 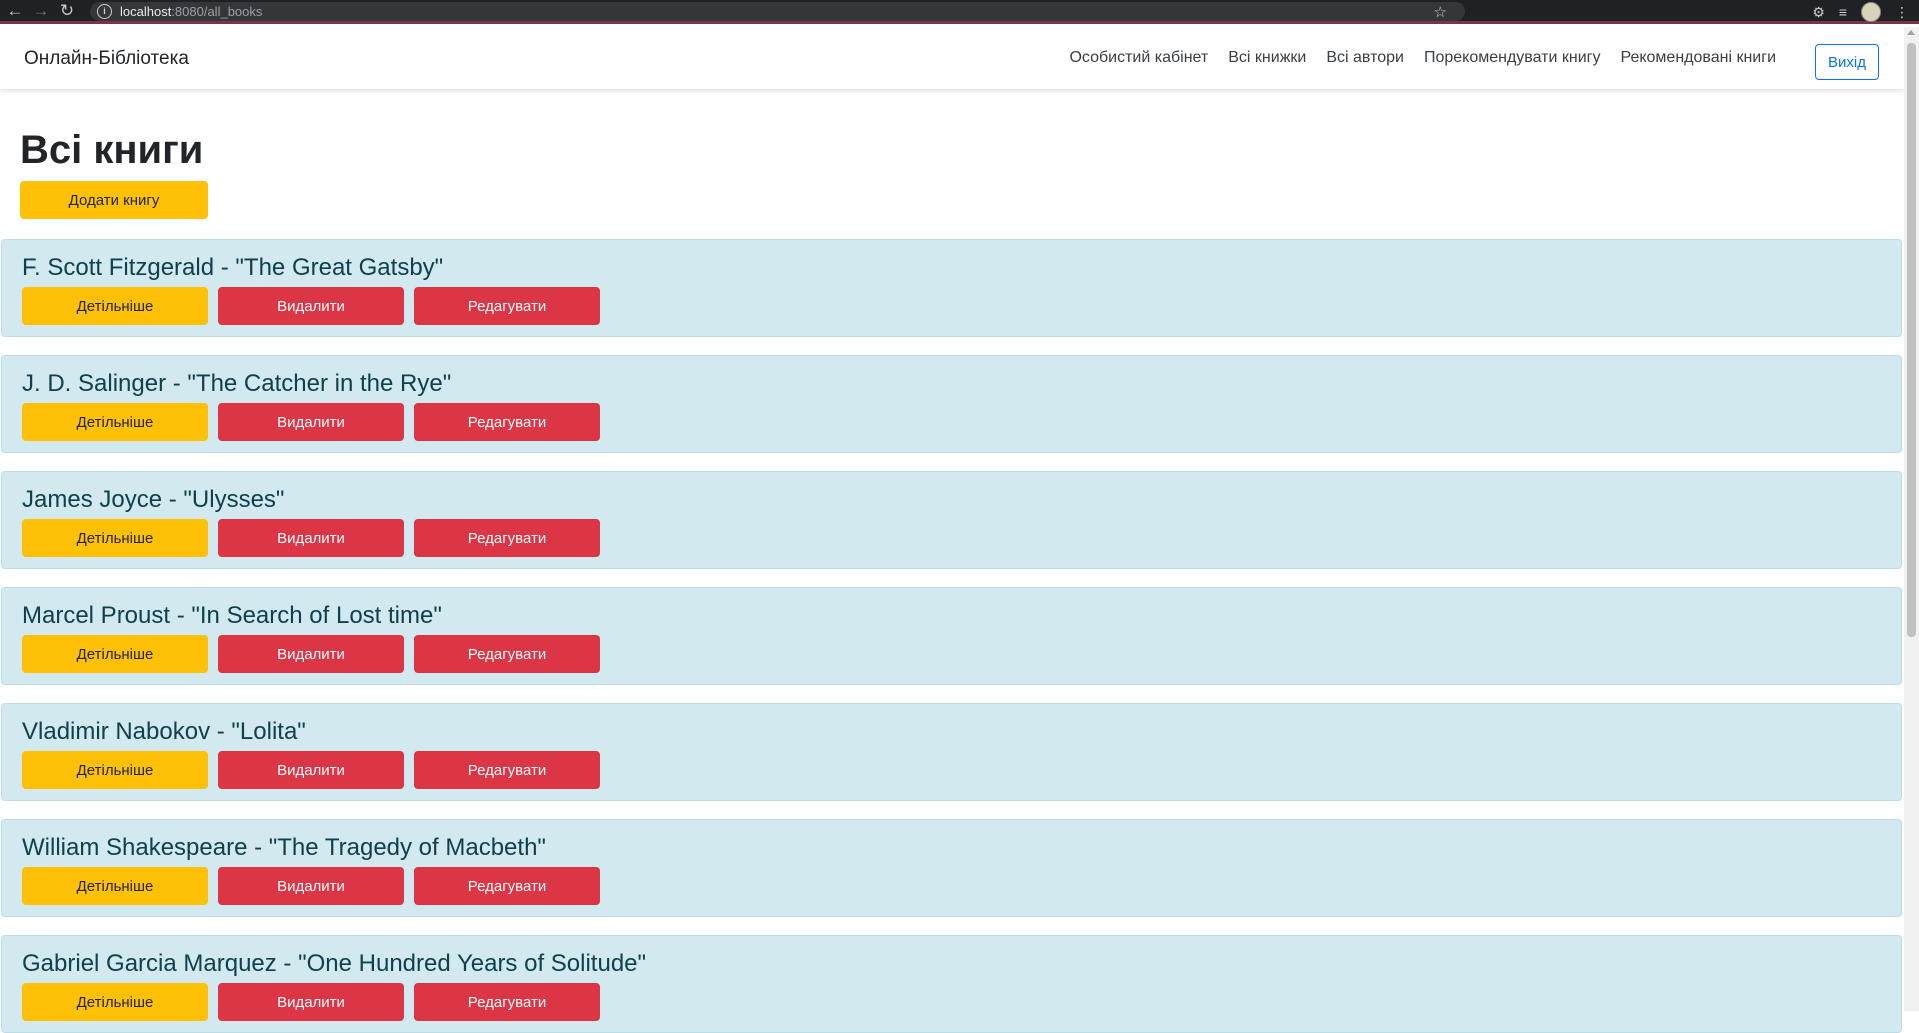 What do you see at coordinates (153, 499) in the screenshot?
I see `book-title: James Joyce - "Ulysses"` at bounding box center [153, 499].